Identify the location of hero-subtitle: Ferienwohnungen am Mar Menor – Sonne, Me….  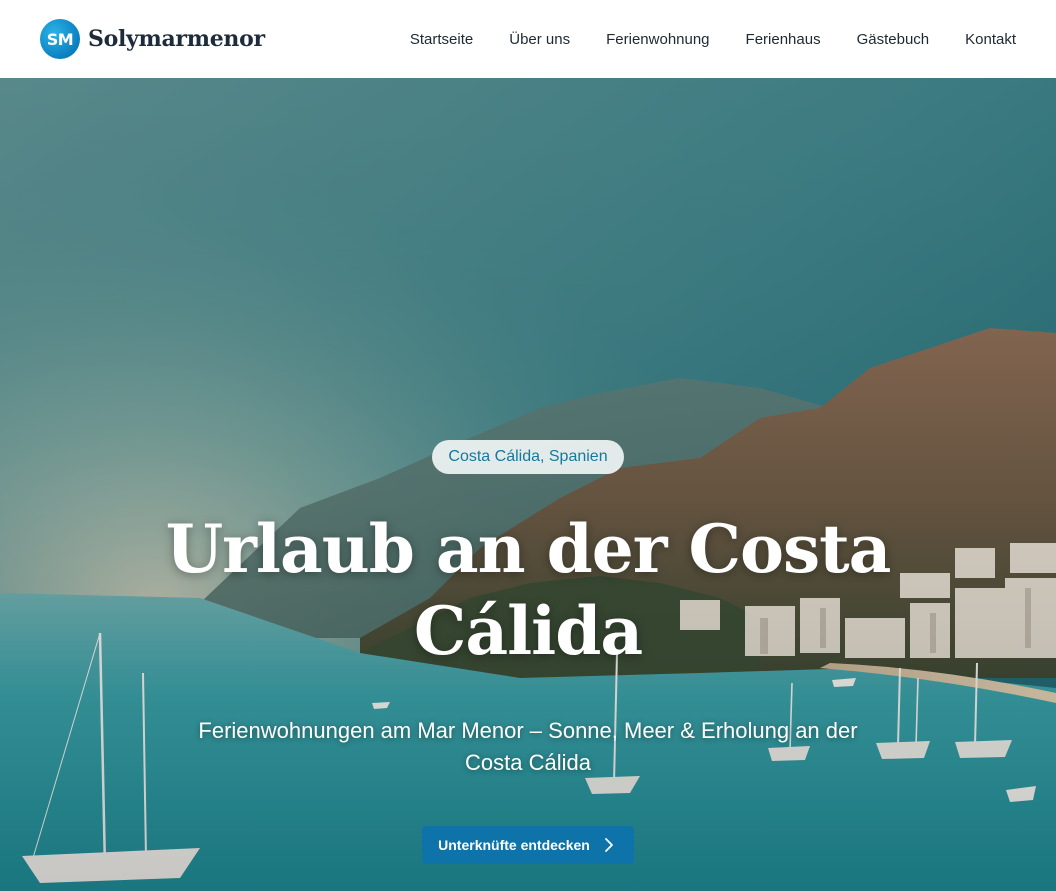
(528, 746).